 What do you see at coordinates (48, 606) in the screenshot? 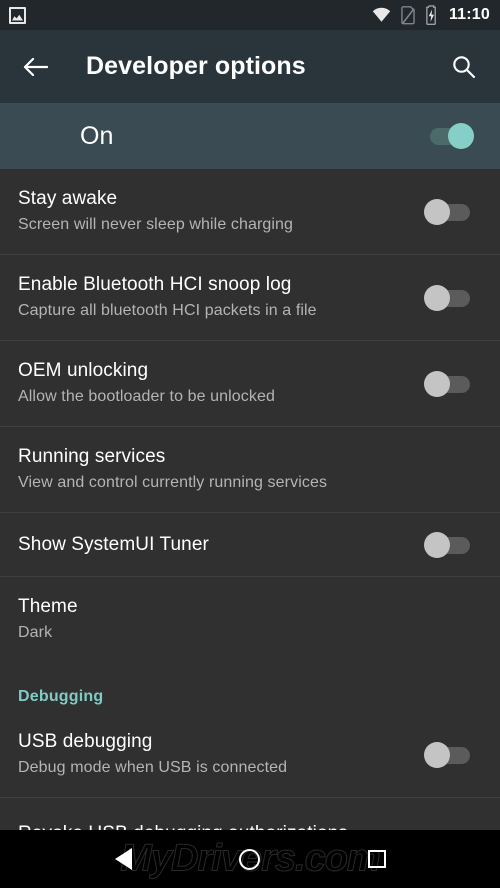
I see `row-title: Theme` at bounding box center [48, 606].